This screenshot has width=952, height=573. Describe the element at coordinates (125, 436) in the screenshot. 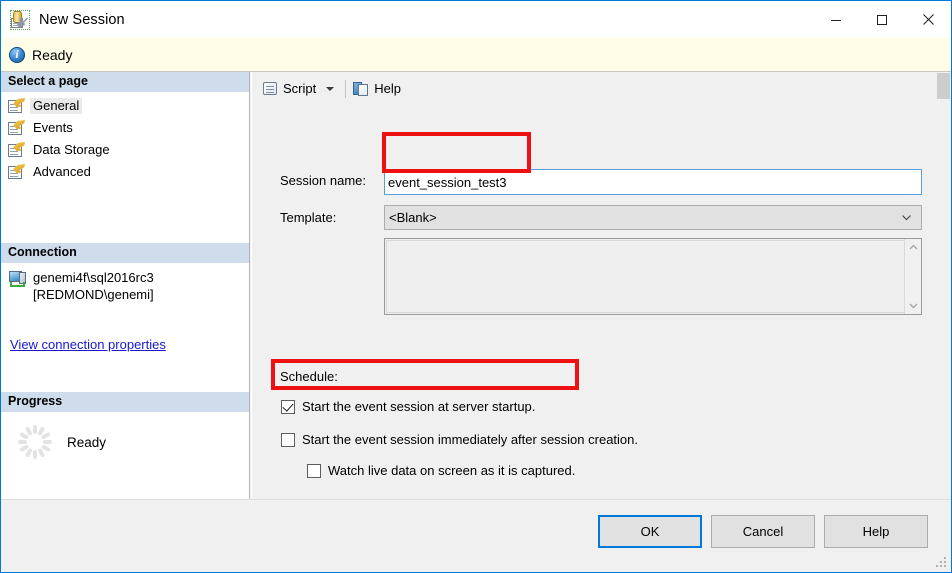

I see `progress-body: Ready` at that location.